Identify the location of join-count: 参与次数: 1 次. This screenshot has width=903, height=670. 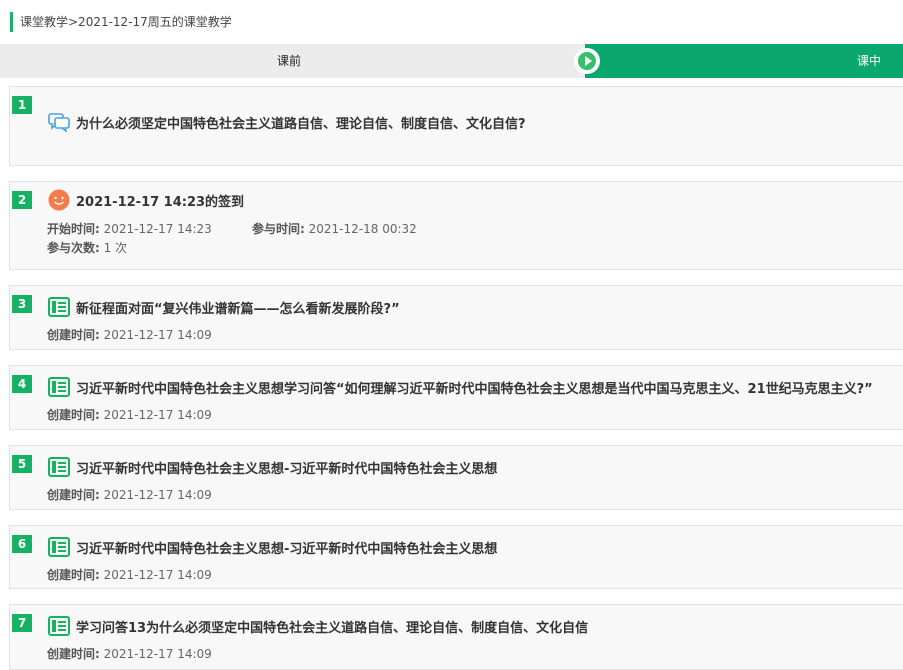
(87, 248).